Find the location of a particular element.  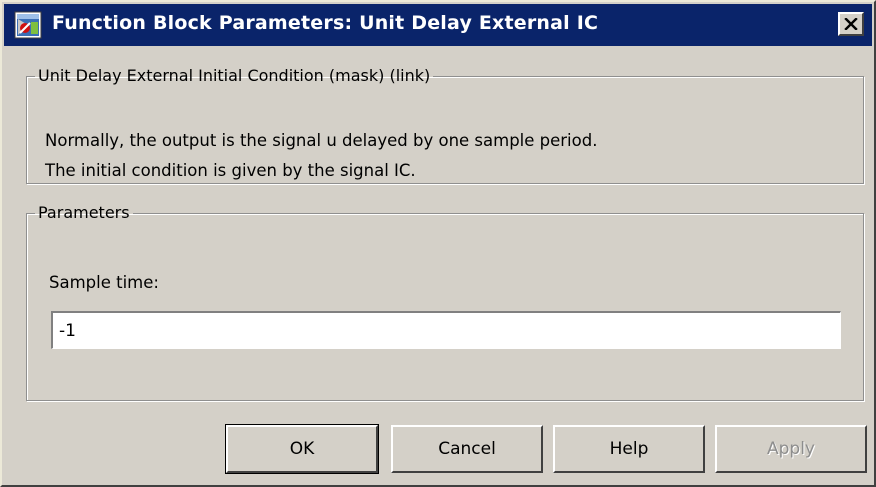

close-button is located at coordinates (851, 24).